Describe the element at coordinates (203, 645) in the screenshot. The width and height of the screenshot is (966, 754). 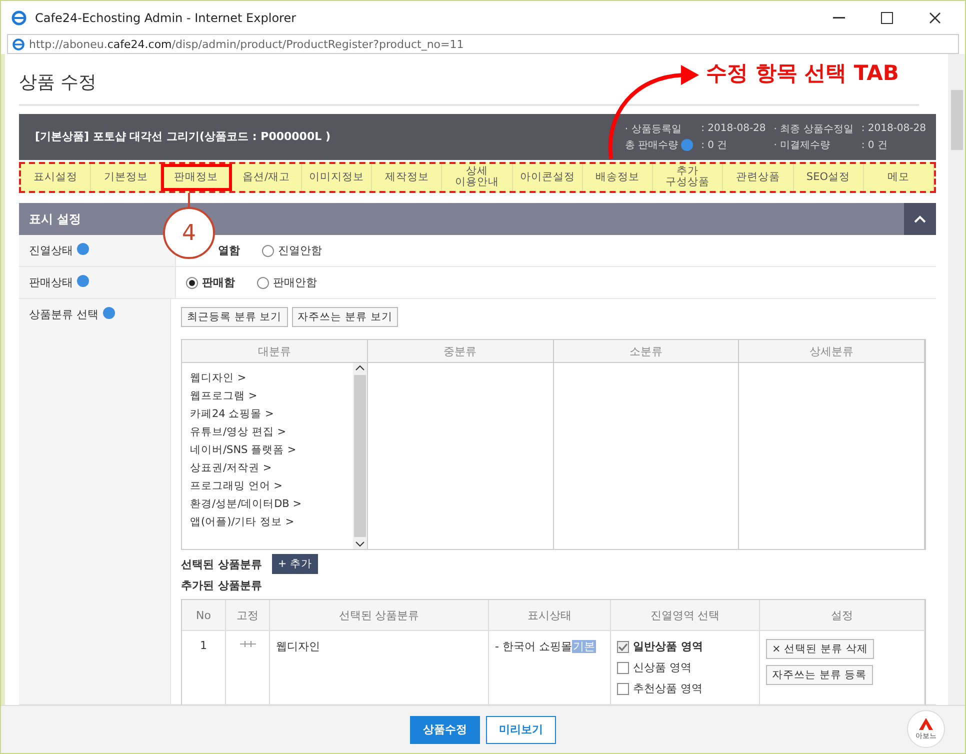
I see `table-cell: 1` at that location.